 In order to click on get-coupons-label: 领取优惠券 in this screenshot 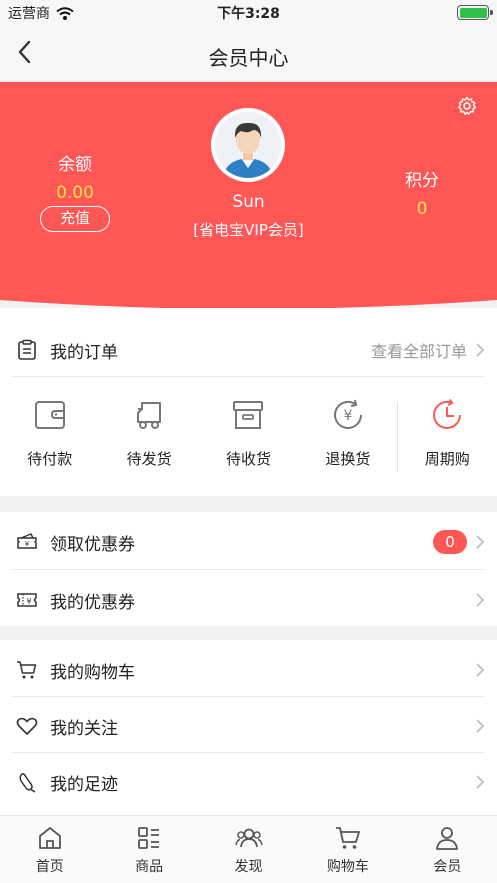, I will do `click(92, 544)`.